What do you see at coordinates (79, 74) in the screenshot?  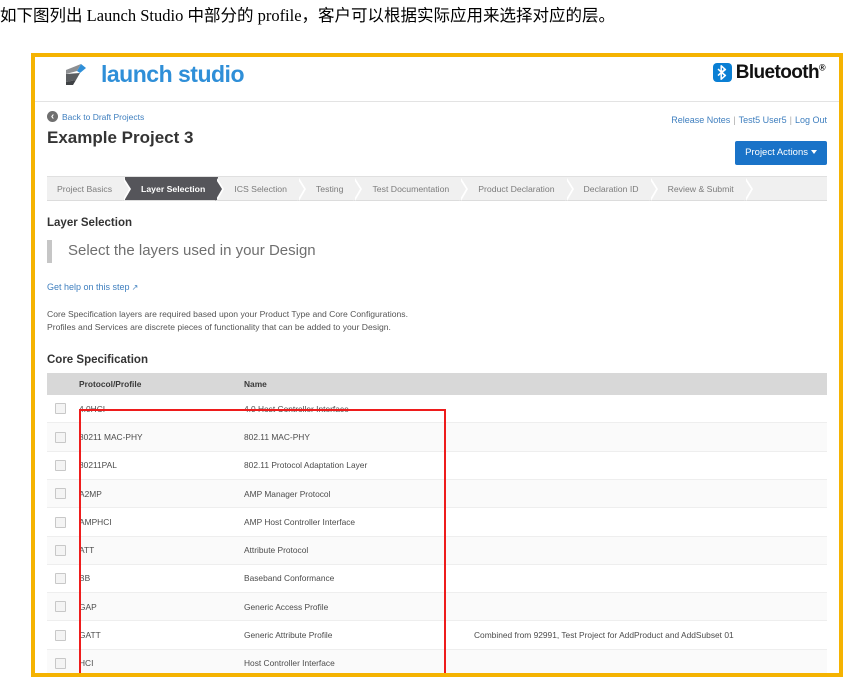 I see `paper-plane-logo-icon` at bounding box center [79, 74].